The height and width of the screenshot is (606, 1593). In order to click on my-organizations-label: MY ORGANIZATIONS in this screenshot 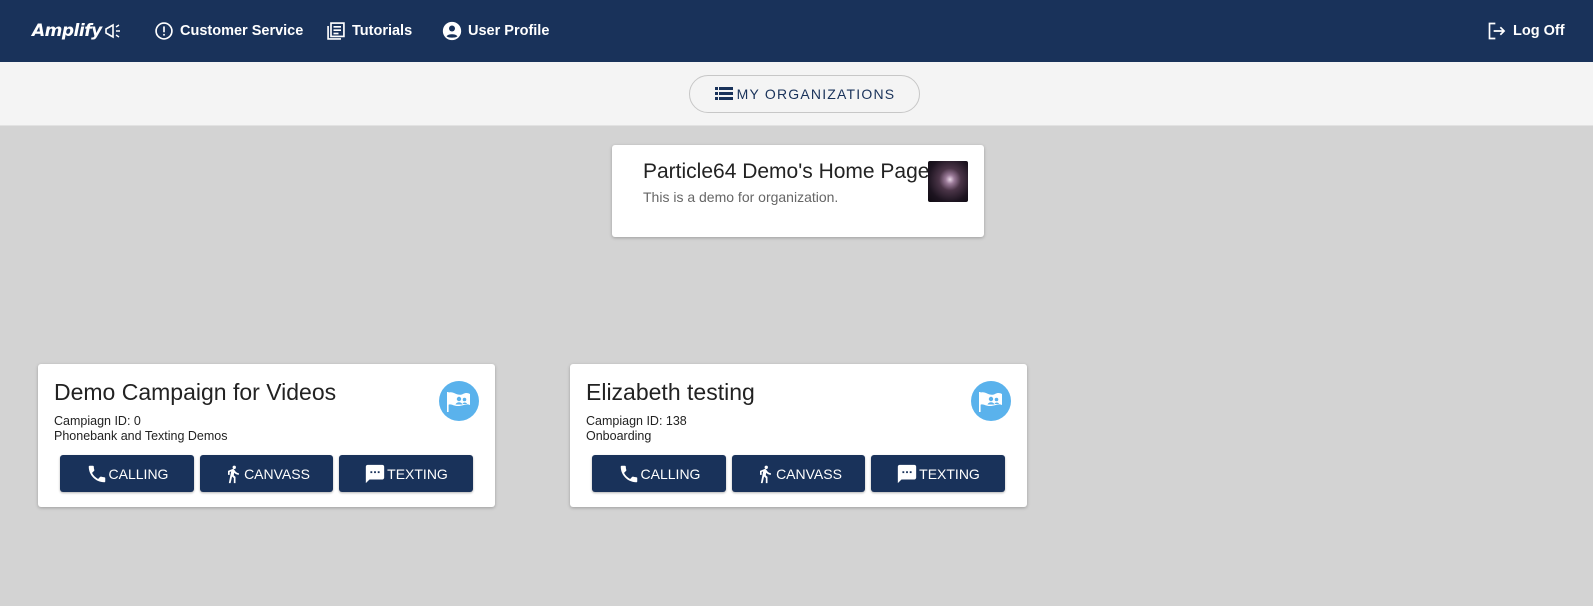, I will do `click(816, 94)`.